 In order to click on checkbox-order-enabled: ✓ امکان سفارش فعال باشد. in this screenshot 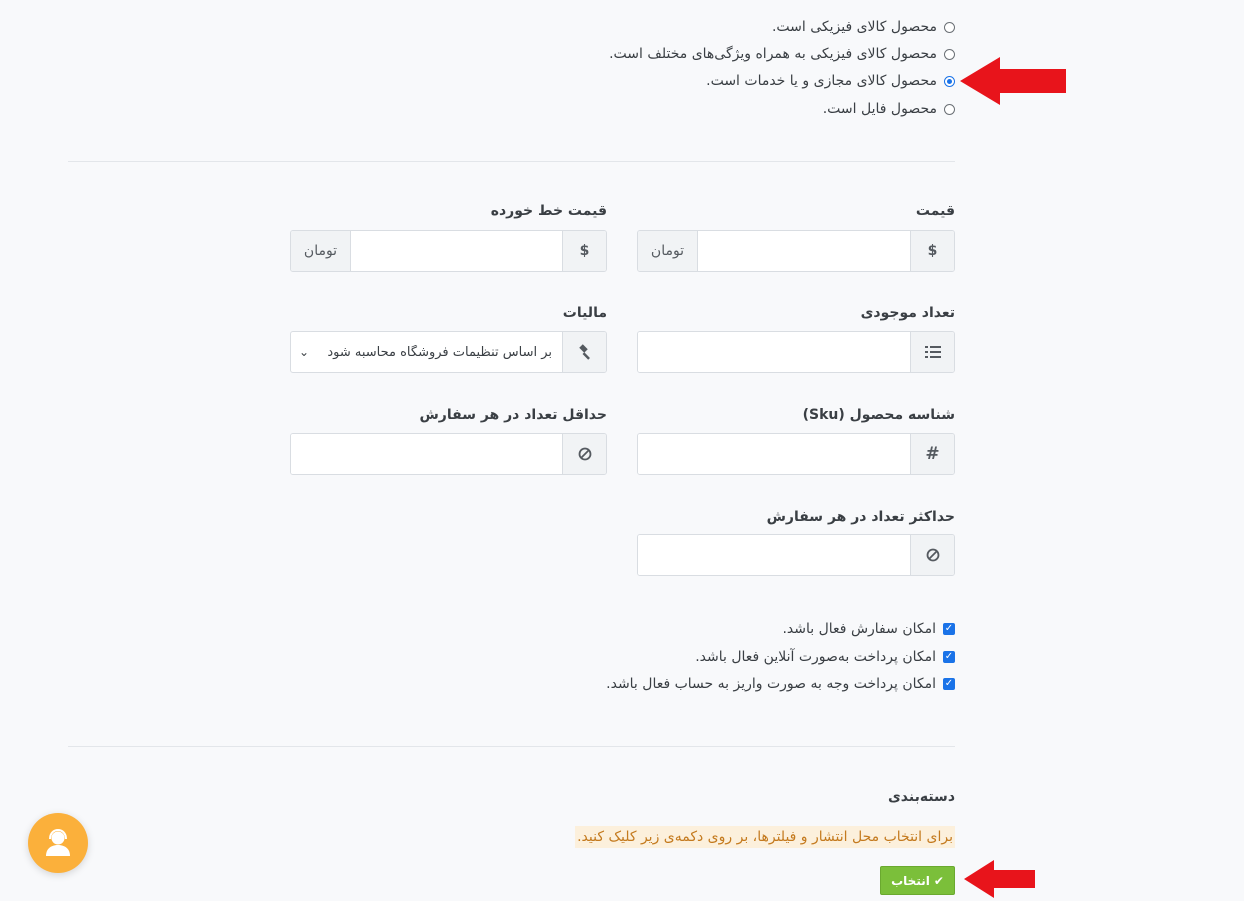, I will do `click(868, 629)`.